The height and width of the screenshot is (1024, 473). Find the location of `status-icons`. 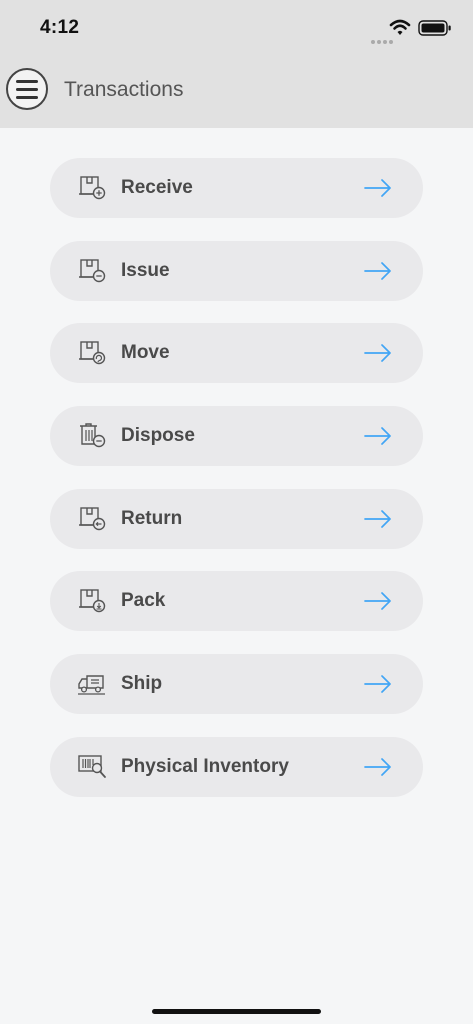

status-icons is located at coordinates (420, 27).